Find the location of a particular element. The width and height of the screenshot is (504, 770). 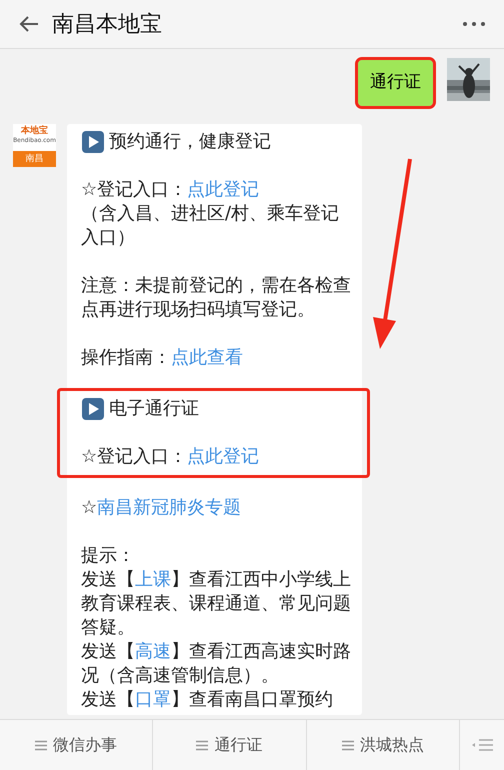

window-title: 南昌本地宝 is located at coordinates (107, 24).